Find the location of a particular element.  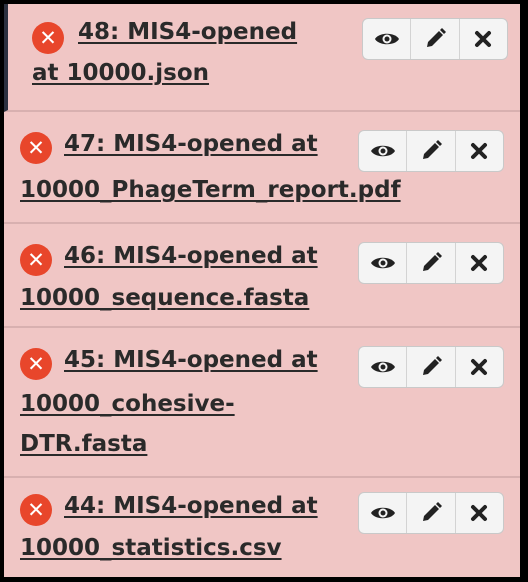

dataset-title-link: 47: MIS4-opened at is located at coordinates (191, 144).